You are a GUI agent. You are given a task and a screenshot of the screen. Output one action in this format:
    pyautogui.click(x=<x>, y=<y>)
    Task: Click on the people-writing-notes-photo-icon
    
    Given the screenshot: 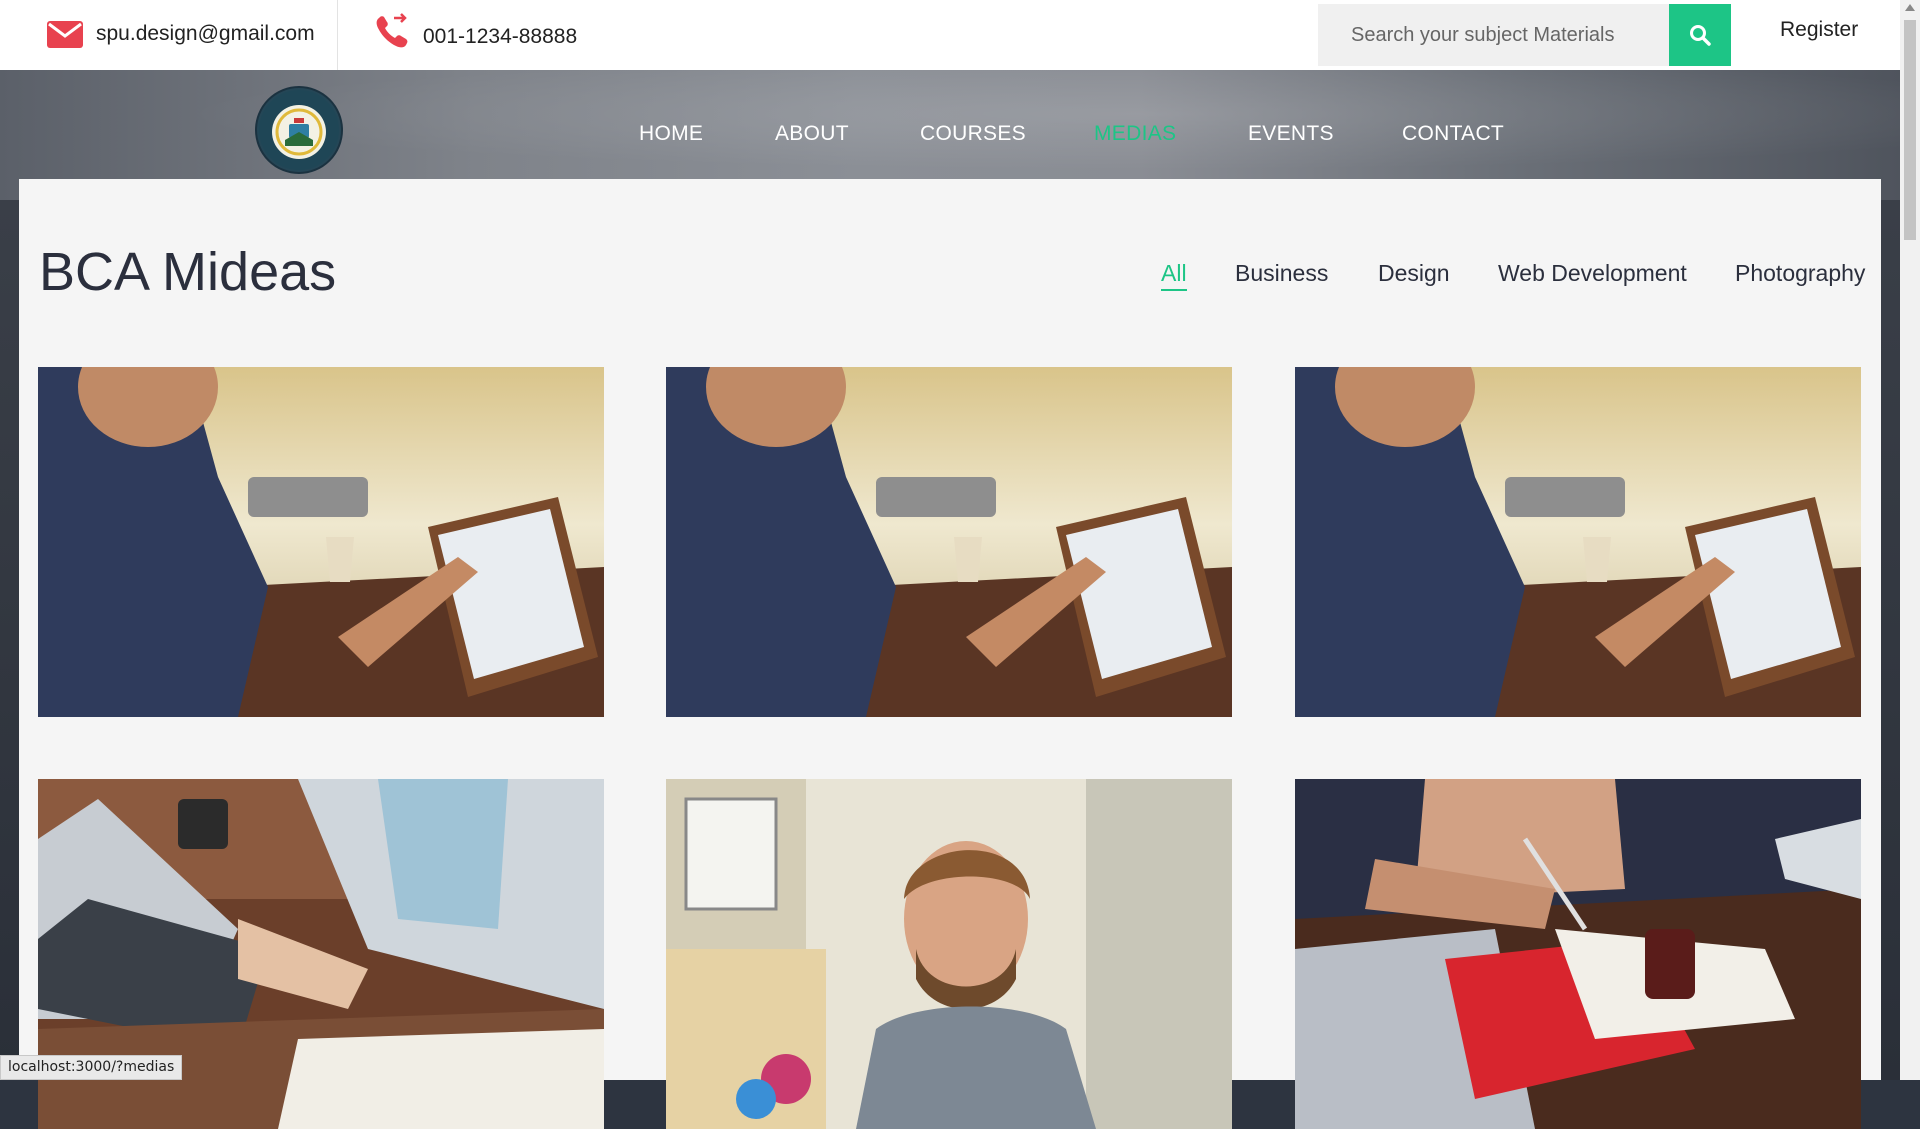 What is the action you would take?
    pyautogui.click(x=1578, y=954)
    